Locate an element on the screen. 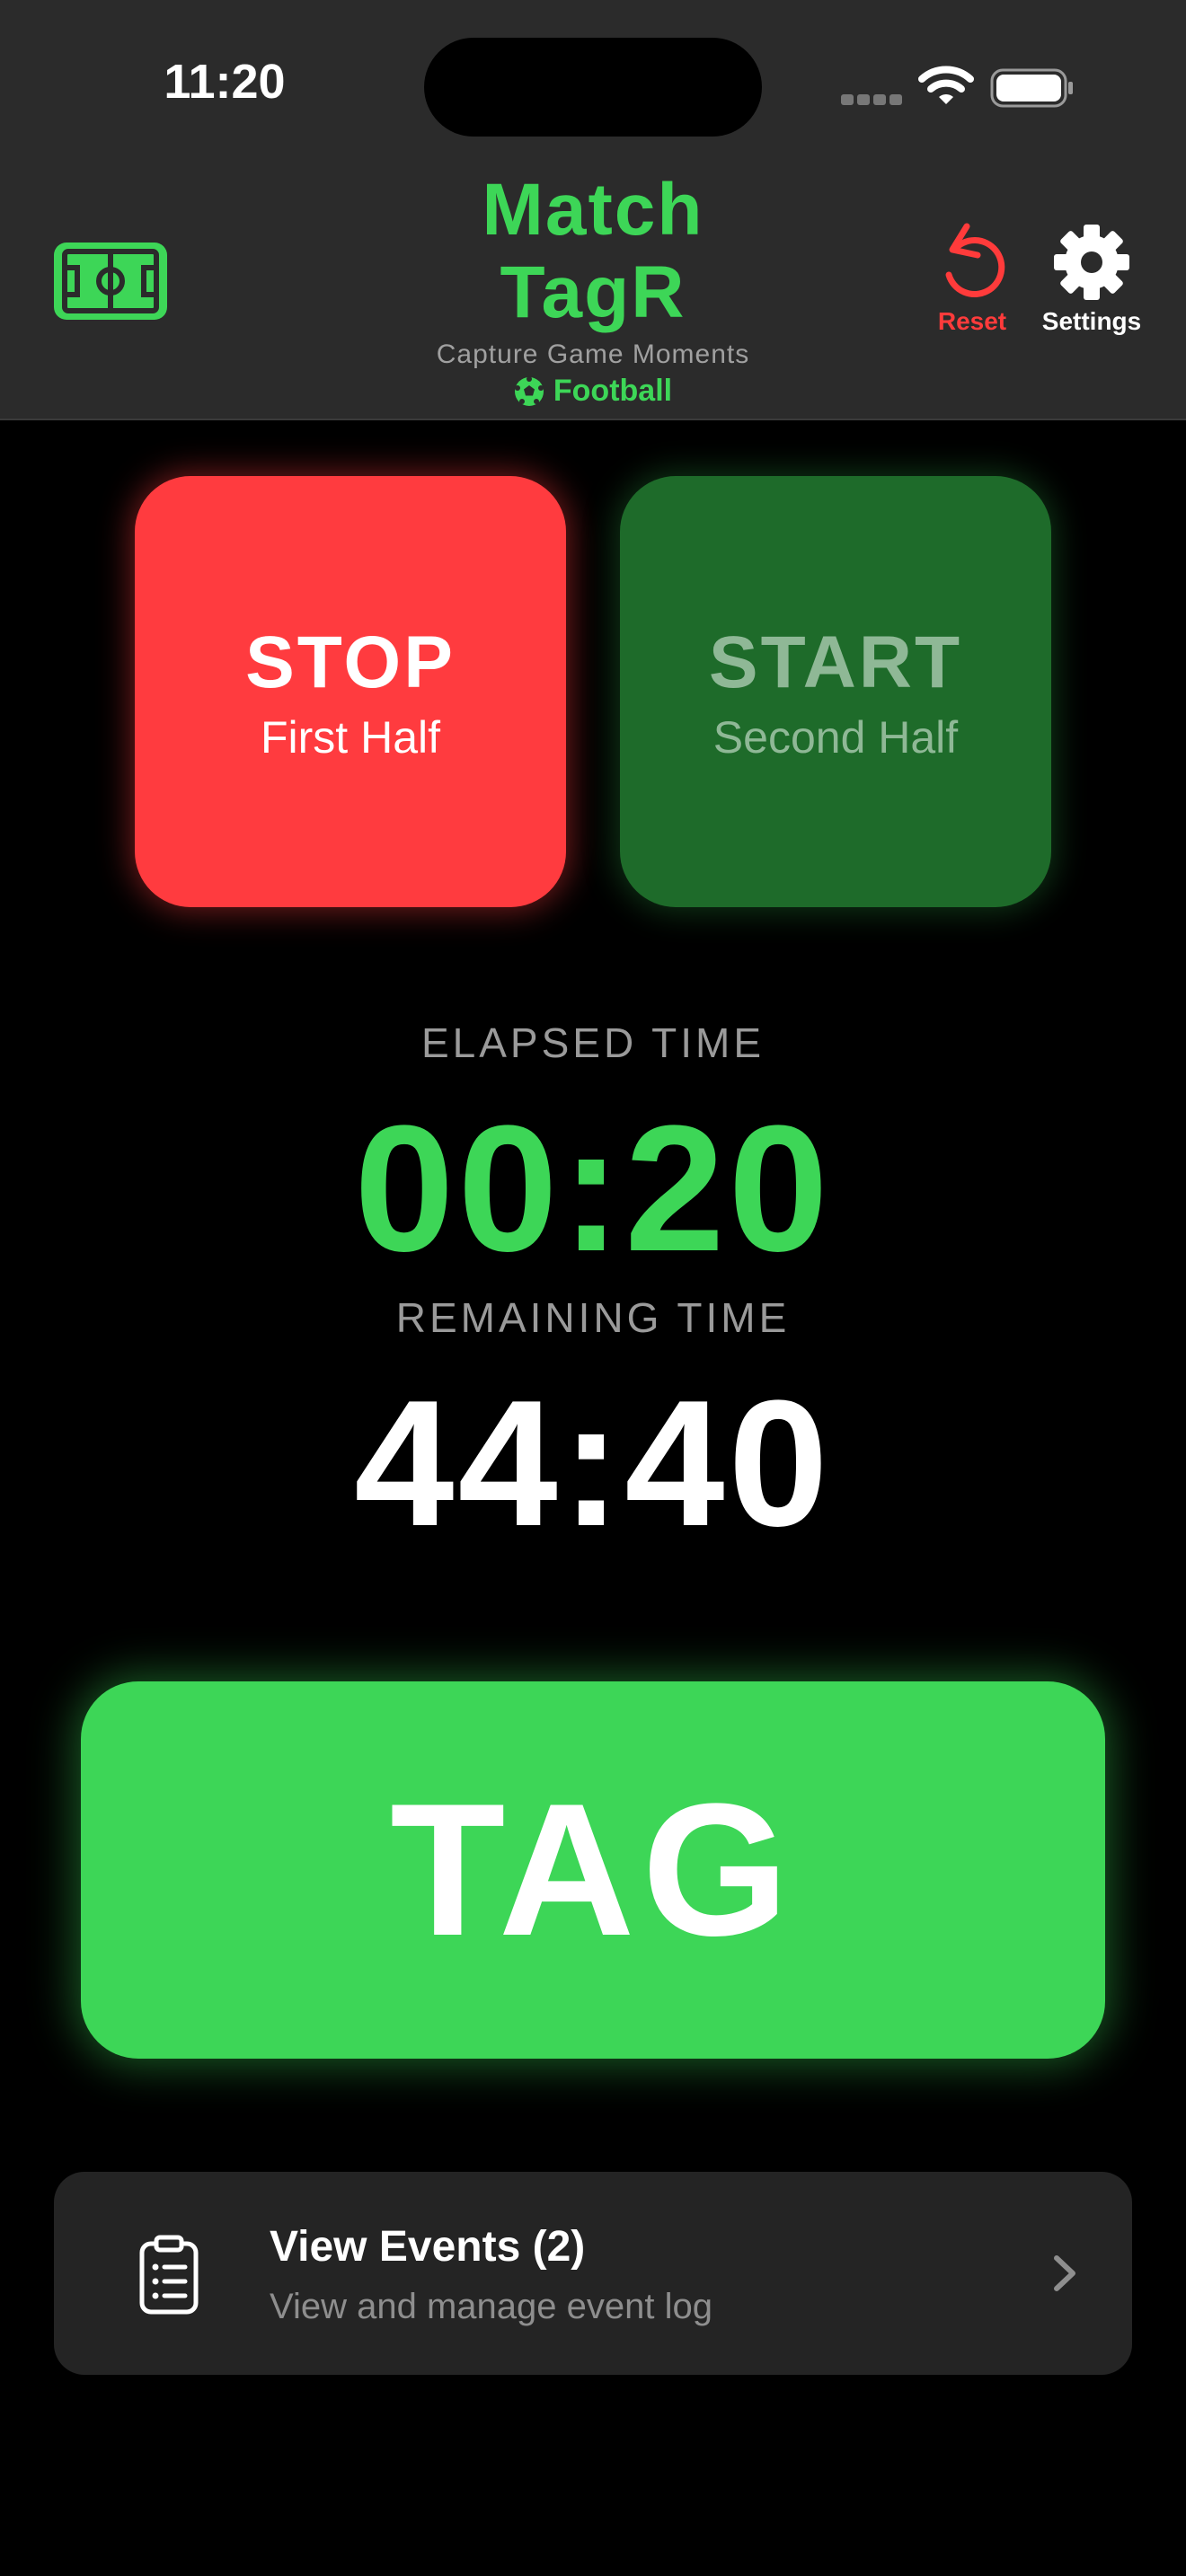 This screenshot has width=1186, height=2576. gear-icon is located at coordinates (1091, 262).